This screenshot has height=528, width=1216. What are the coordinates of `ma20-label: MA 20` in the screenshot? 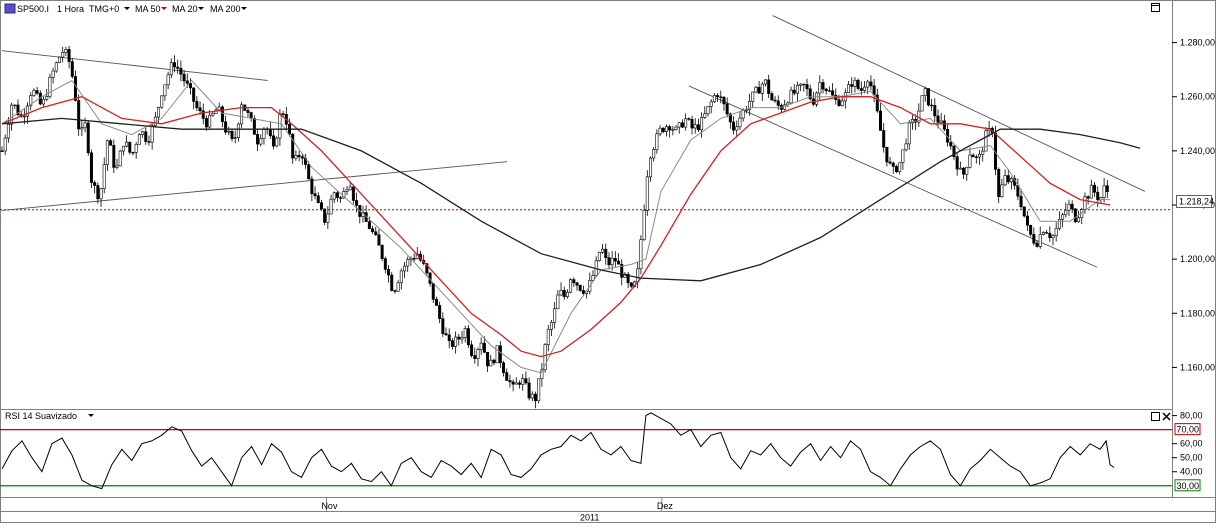 It's located at (185, 9).